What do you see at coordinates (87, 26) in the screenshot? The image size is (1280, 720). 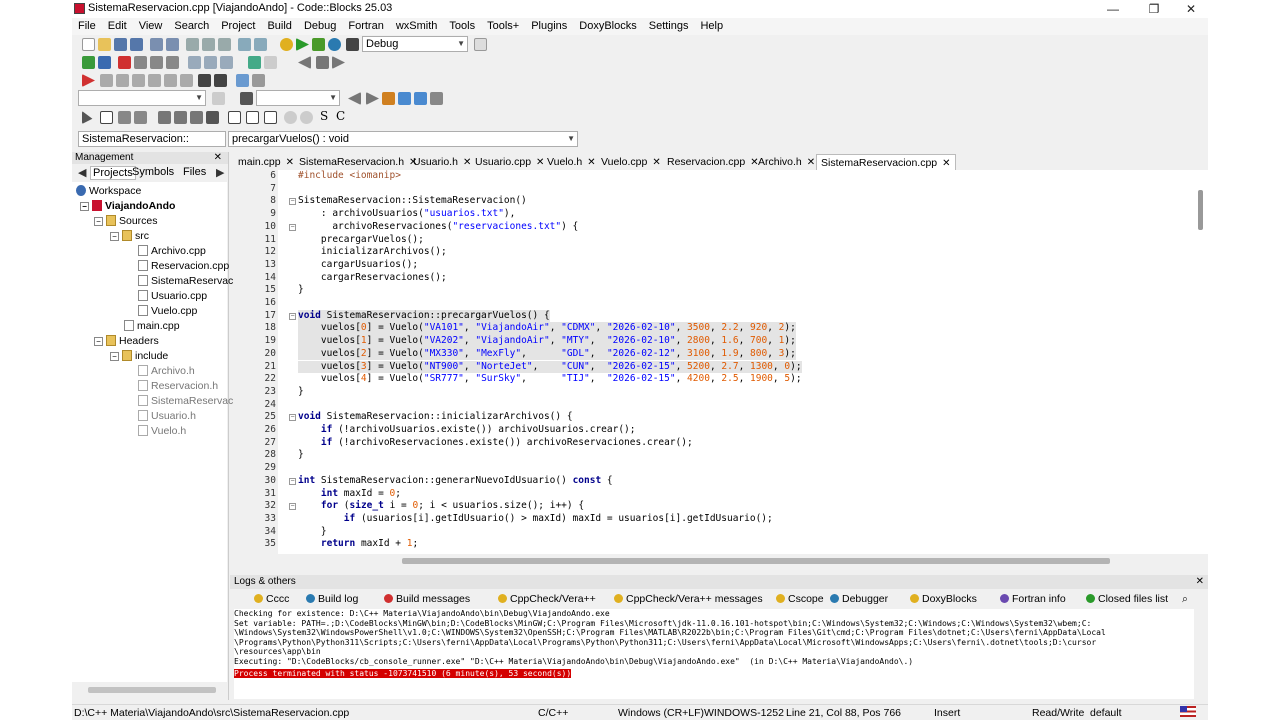 I see `menu-file: File` at bounding box center [87, 26].